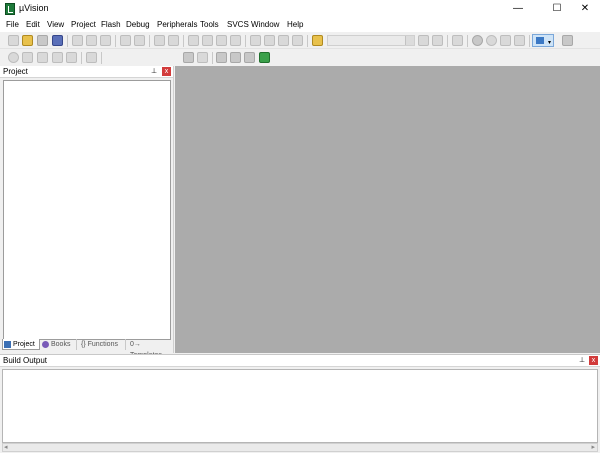 This screenshot has height=453, width=600. Describe the element at coordinates (25, 360) in the screenshot. I see `build-output-title: Build Output` at that location.